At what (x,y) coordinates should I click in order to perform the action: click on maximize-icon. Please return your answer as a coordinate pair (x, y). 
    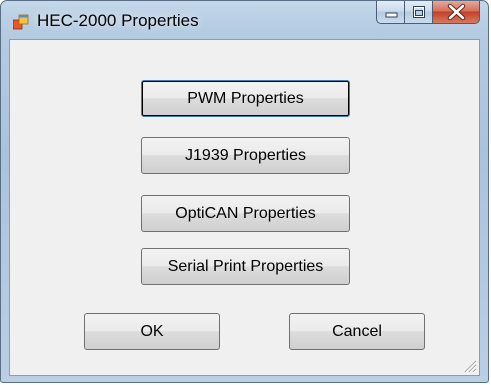
    Looking at the image, I should click on (419, 12).